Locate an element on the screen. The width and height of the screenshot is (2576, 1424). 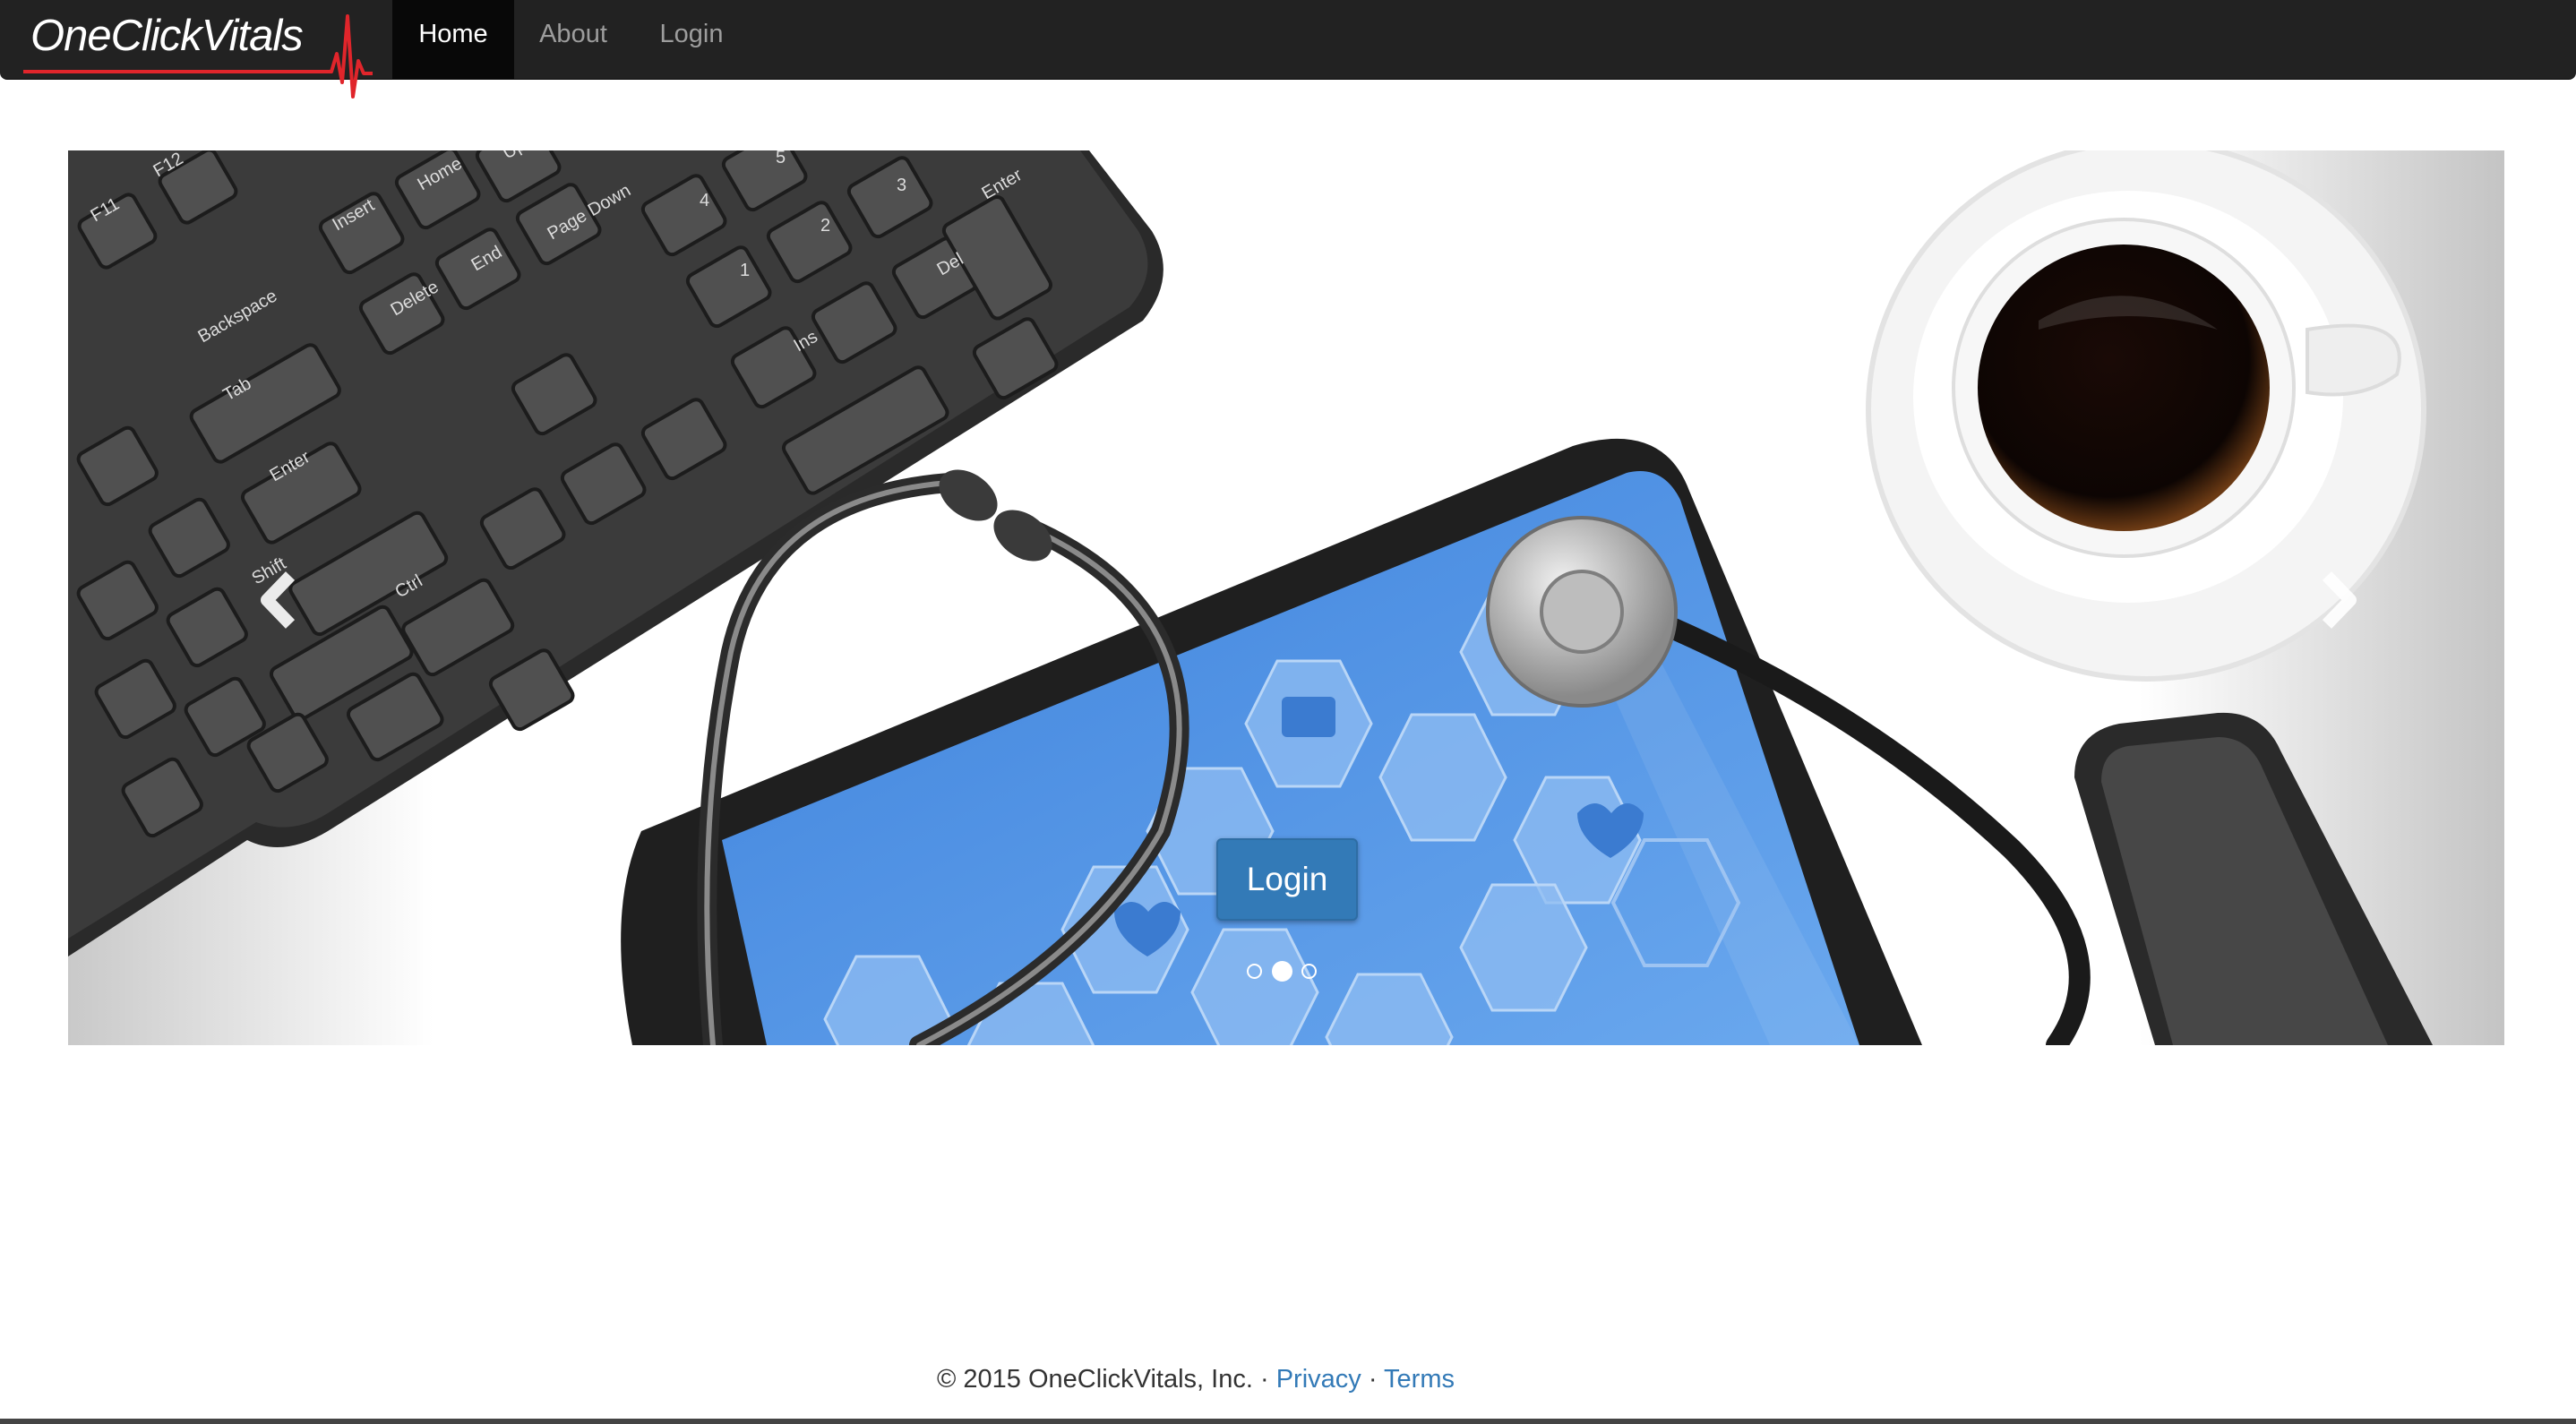
nav-login: Login is located at coordinates (691, 40).